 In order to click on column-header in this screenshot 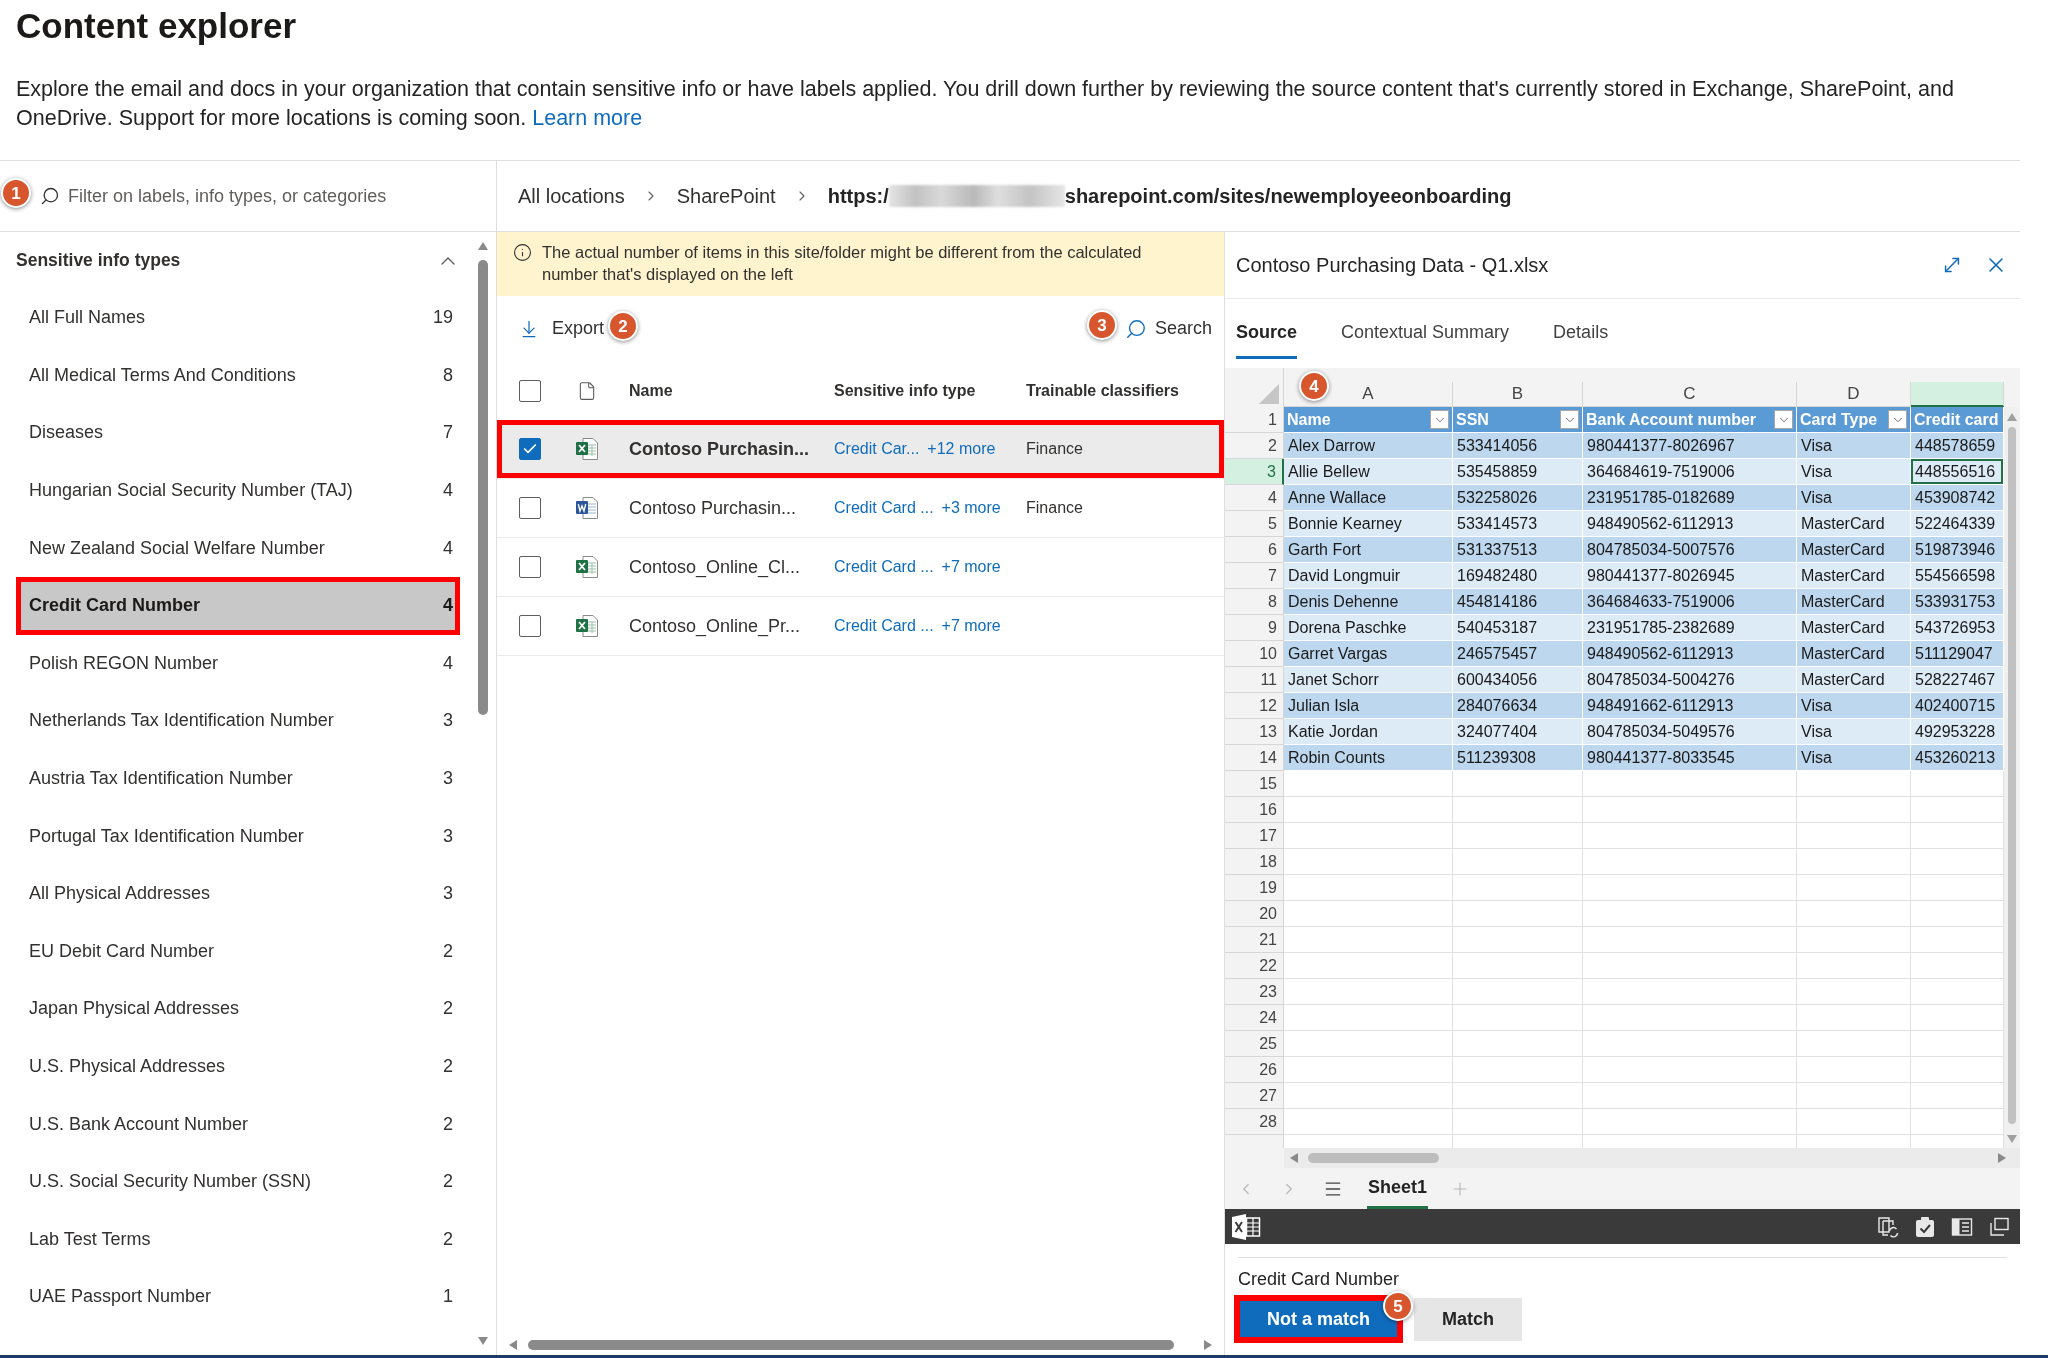, I will do `click(1957, 394)`.